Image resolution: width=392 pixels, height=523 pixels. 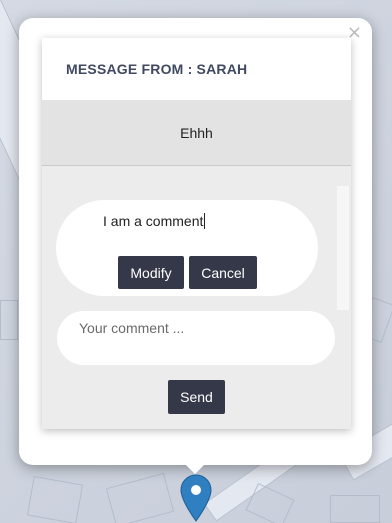 I want to click on message-text: Ehhh, so click(x=196, y=132).